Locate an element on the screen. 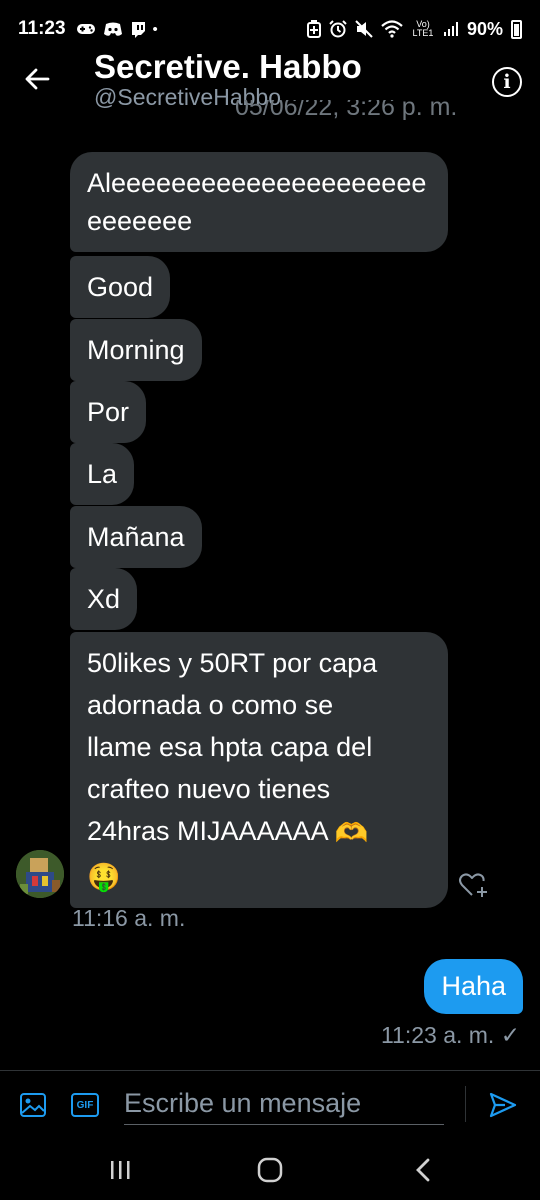 This screenshot has height=1200, width=540. message-line: llame esa hpta capa del is located at coordinates (230, 747).